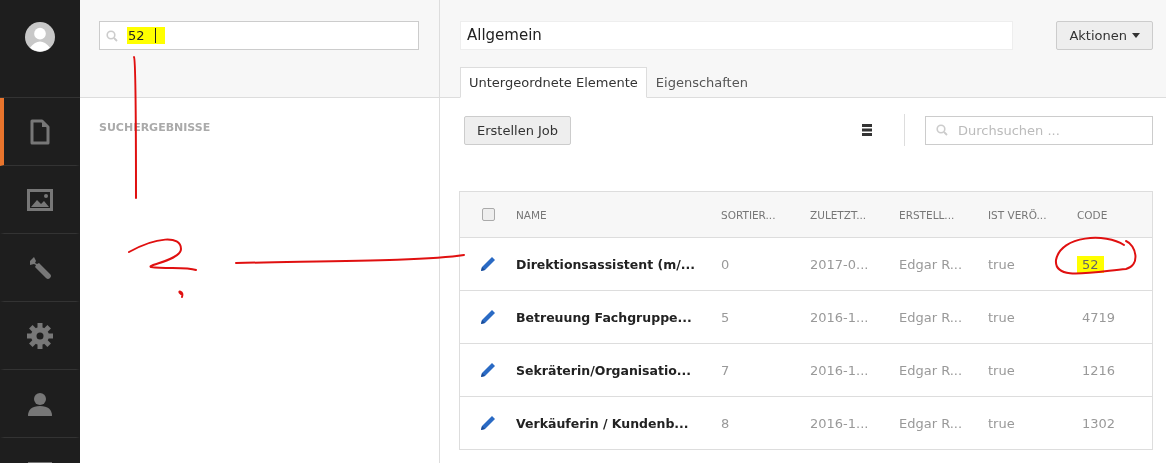  What do you see at coordinates (701, 82) in the screenshot?
I see `tab: Eigenschaften` at bounding box center [701, 82].